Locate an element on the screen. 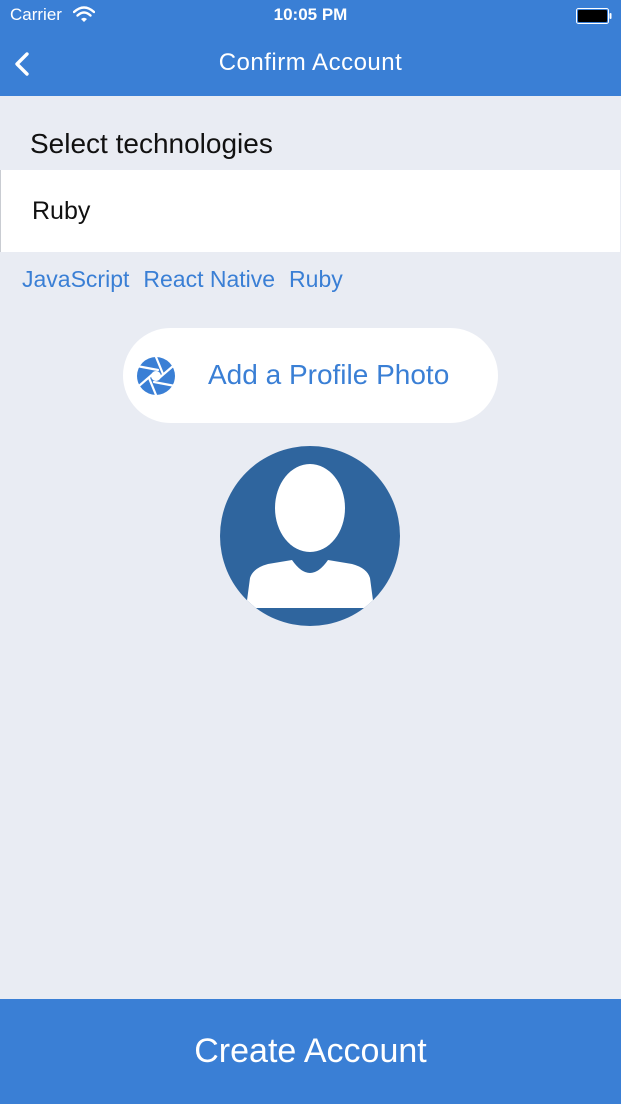  create-account-button: Create Account is located at coordinates (310, 1051).